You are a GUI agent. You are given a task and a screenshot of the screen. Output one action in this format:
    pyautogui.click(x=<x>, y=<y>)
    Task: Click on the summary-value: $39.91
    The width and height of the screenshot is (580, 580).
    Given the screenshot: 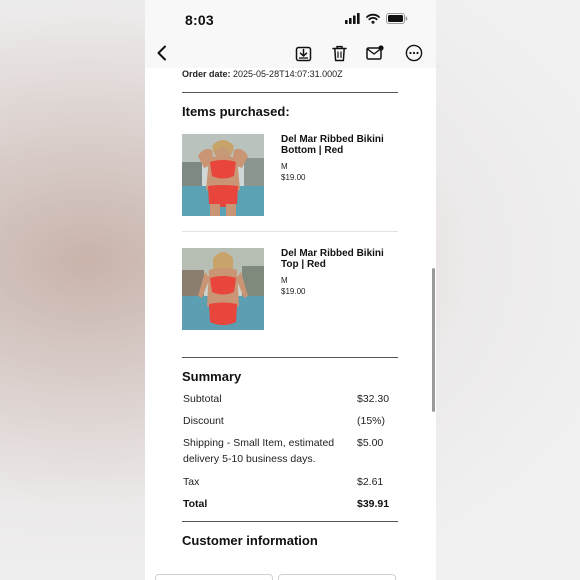 What is the action you would take?
    pyautogui.click(x=373, y=504)
    